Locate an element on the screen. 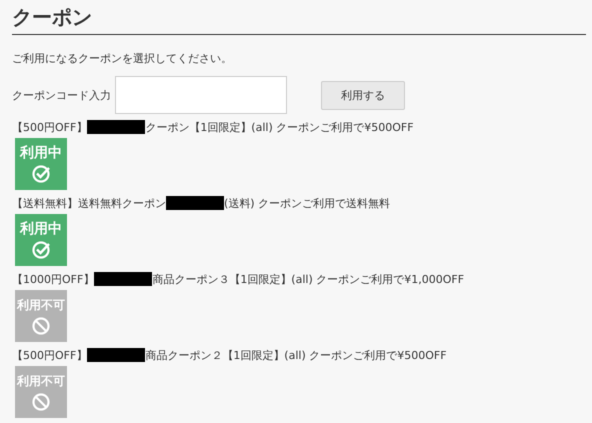 The height and width of the screenshot is (423, 592). apply-button: 利用する is located at coordinates (363, 95).